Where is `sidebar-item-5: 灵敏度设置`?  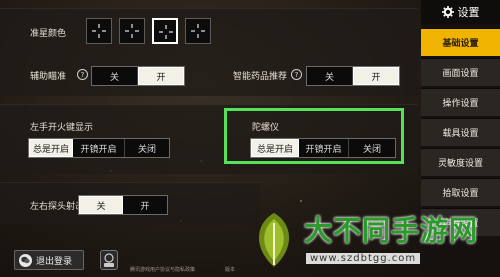
sidebar-item-5: 灵敏度设置 is located at coordinates (460, 162).